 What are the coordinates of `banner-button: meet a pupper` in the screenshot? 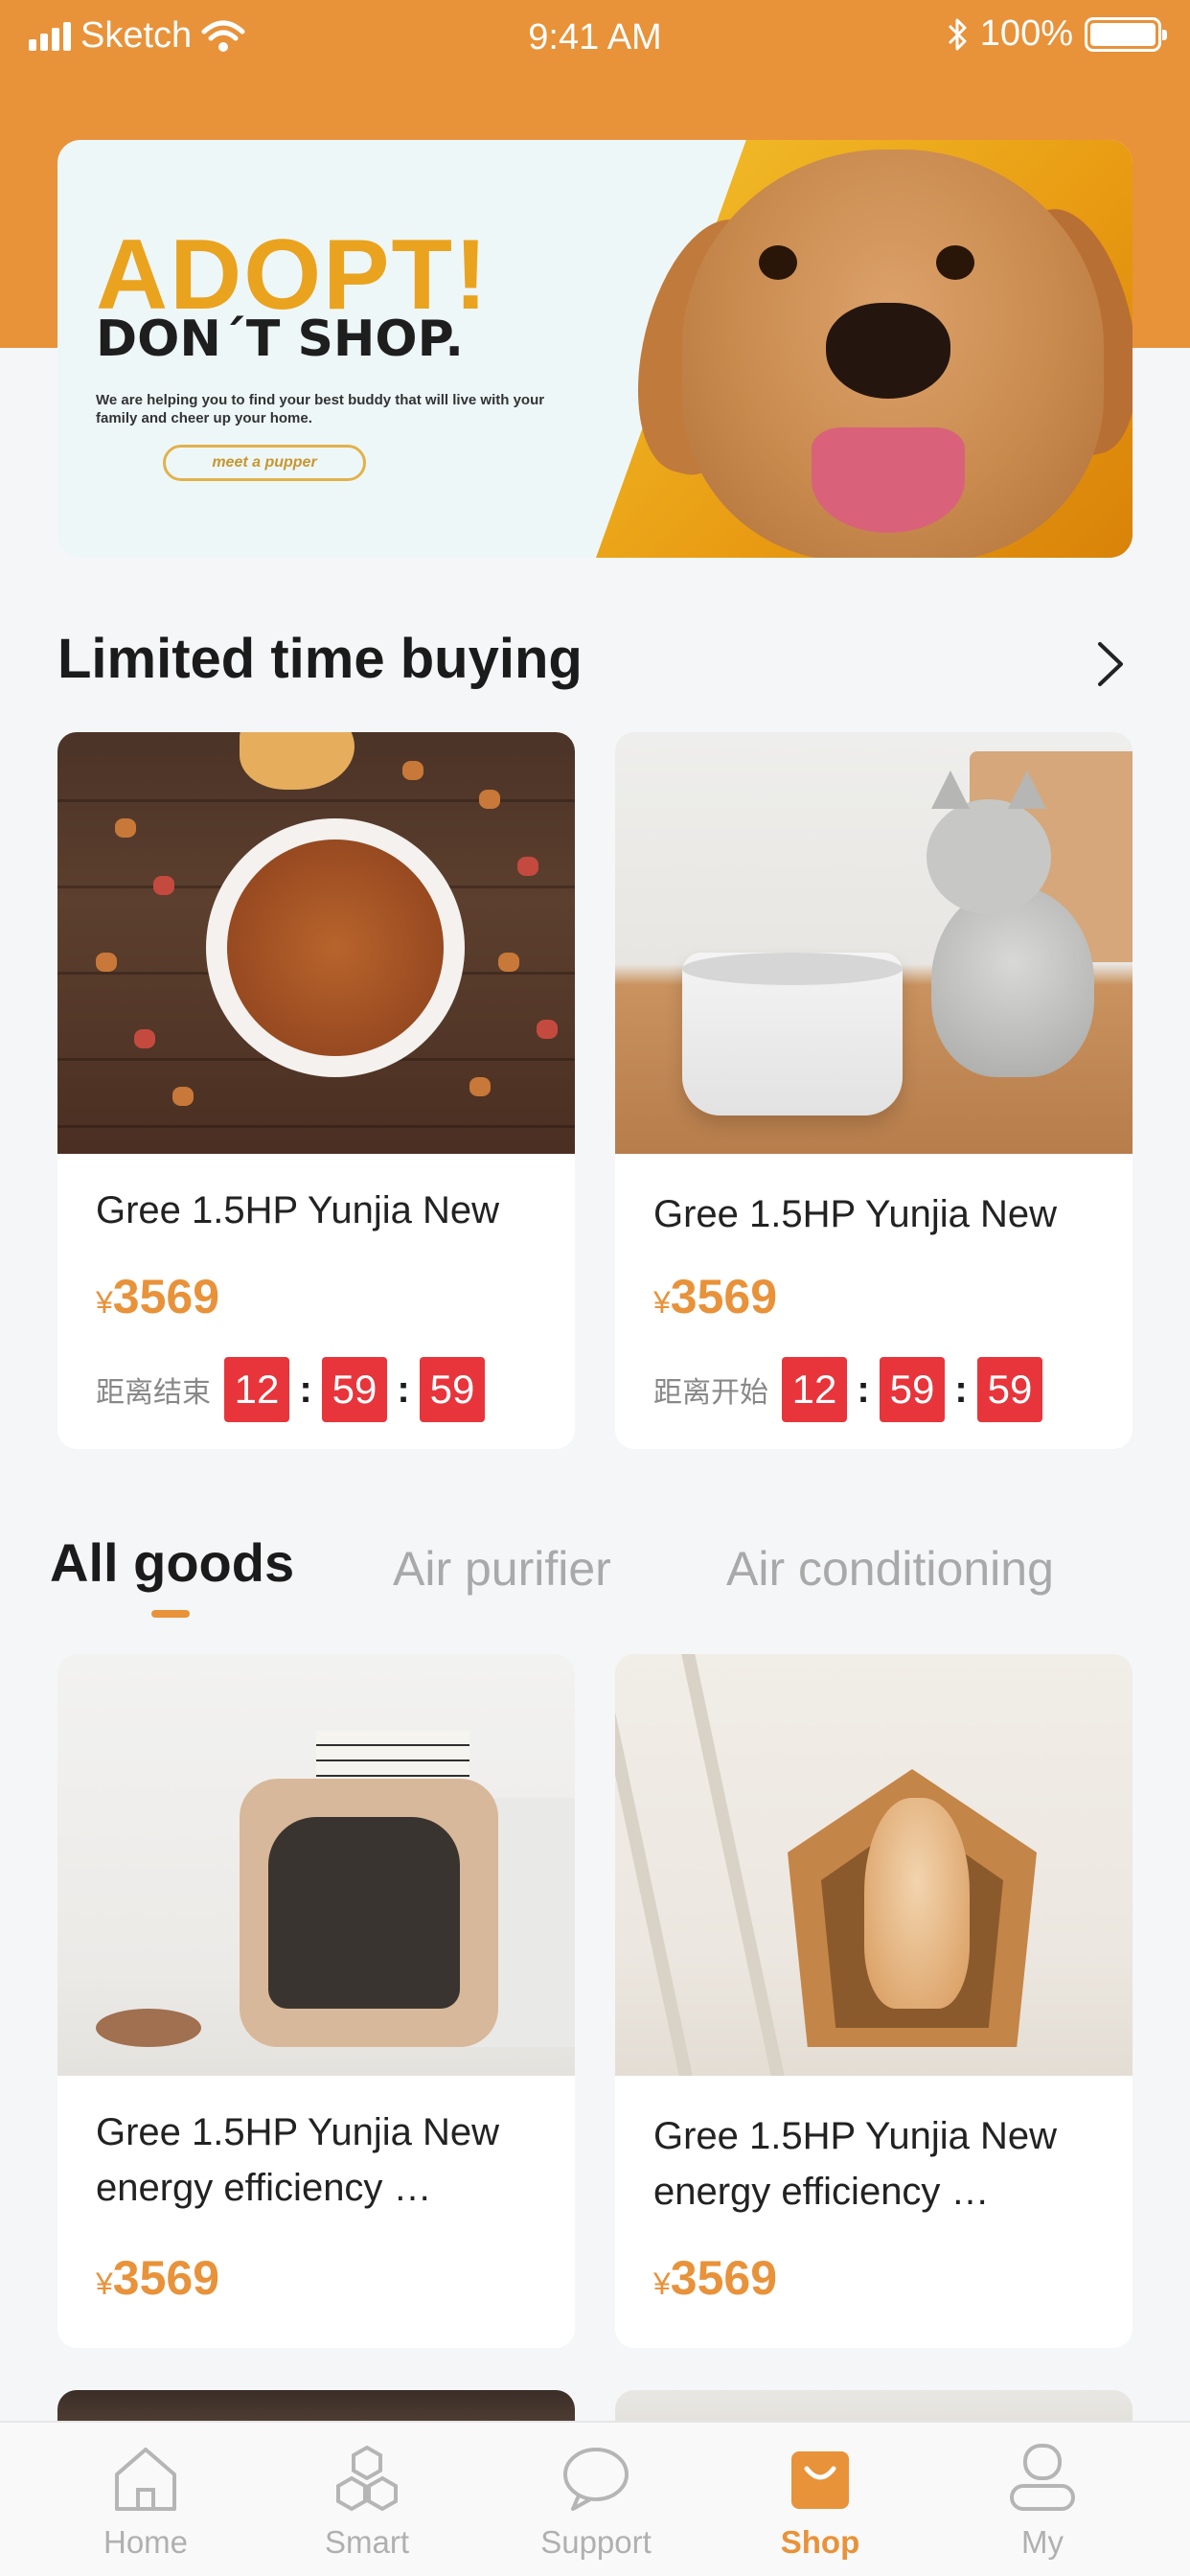 It's located at (264, 463).